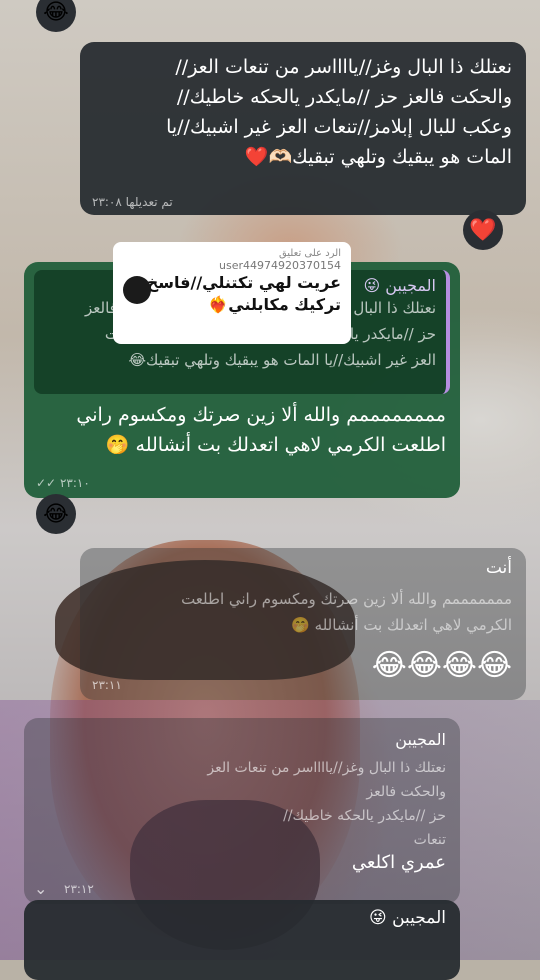 This screenshot has width=540, height=980. Describe the element at coordinates (275, 445) in the screenshot. I see `message-2-line: اطلعت الكرمي لاهي اتعدلك بت أنشالله 🤭` at that location.